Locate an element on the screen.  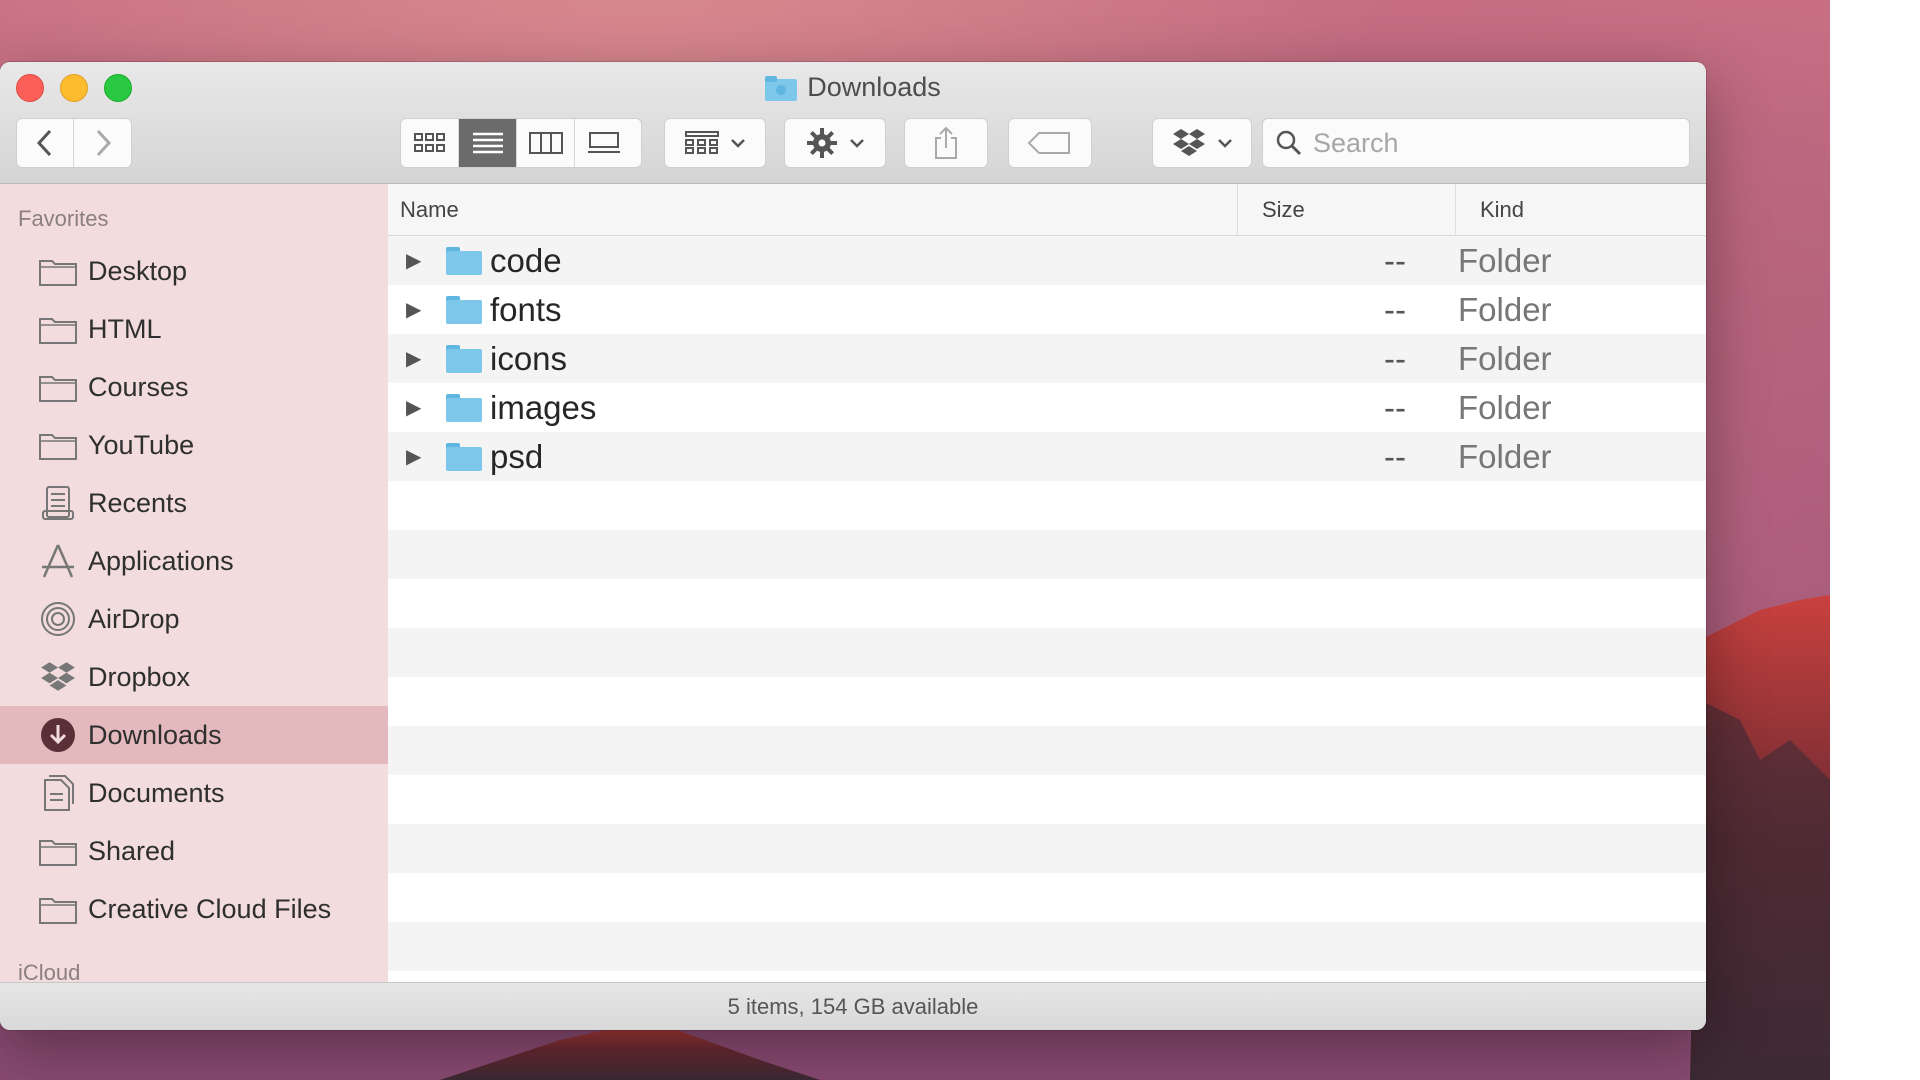
file-name: icons is located at coordinates (529, 358).